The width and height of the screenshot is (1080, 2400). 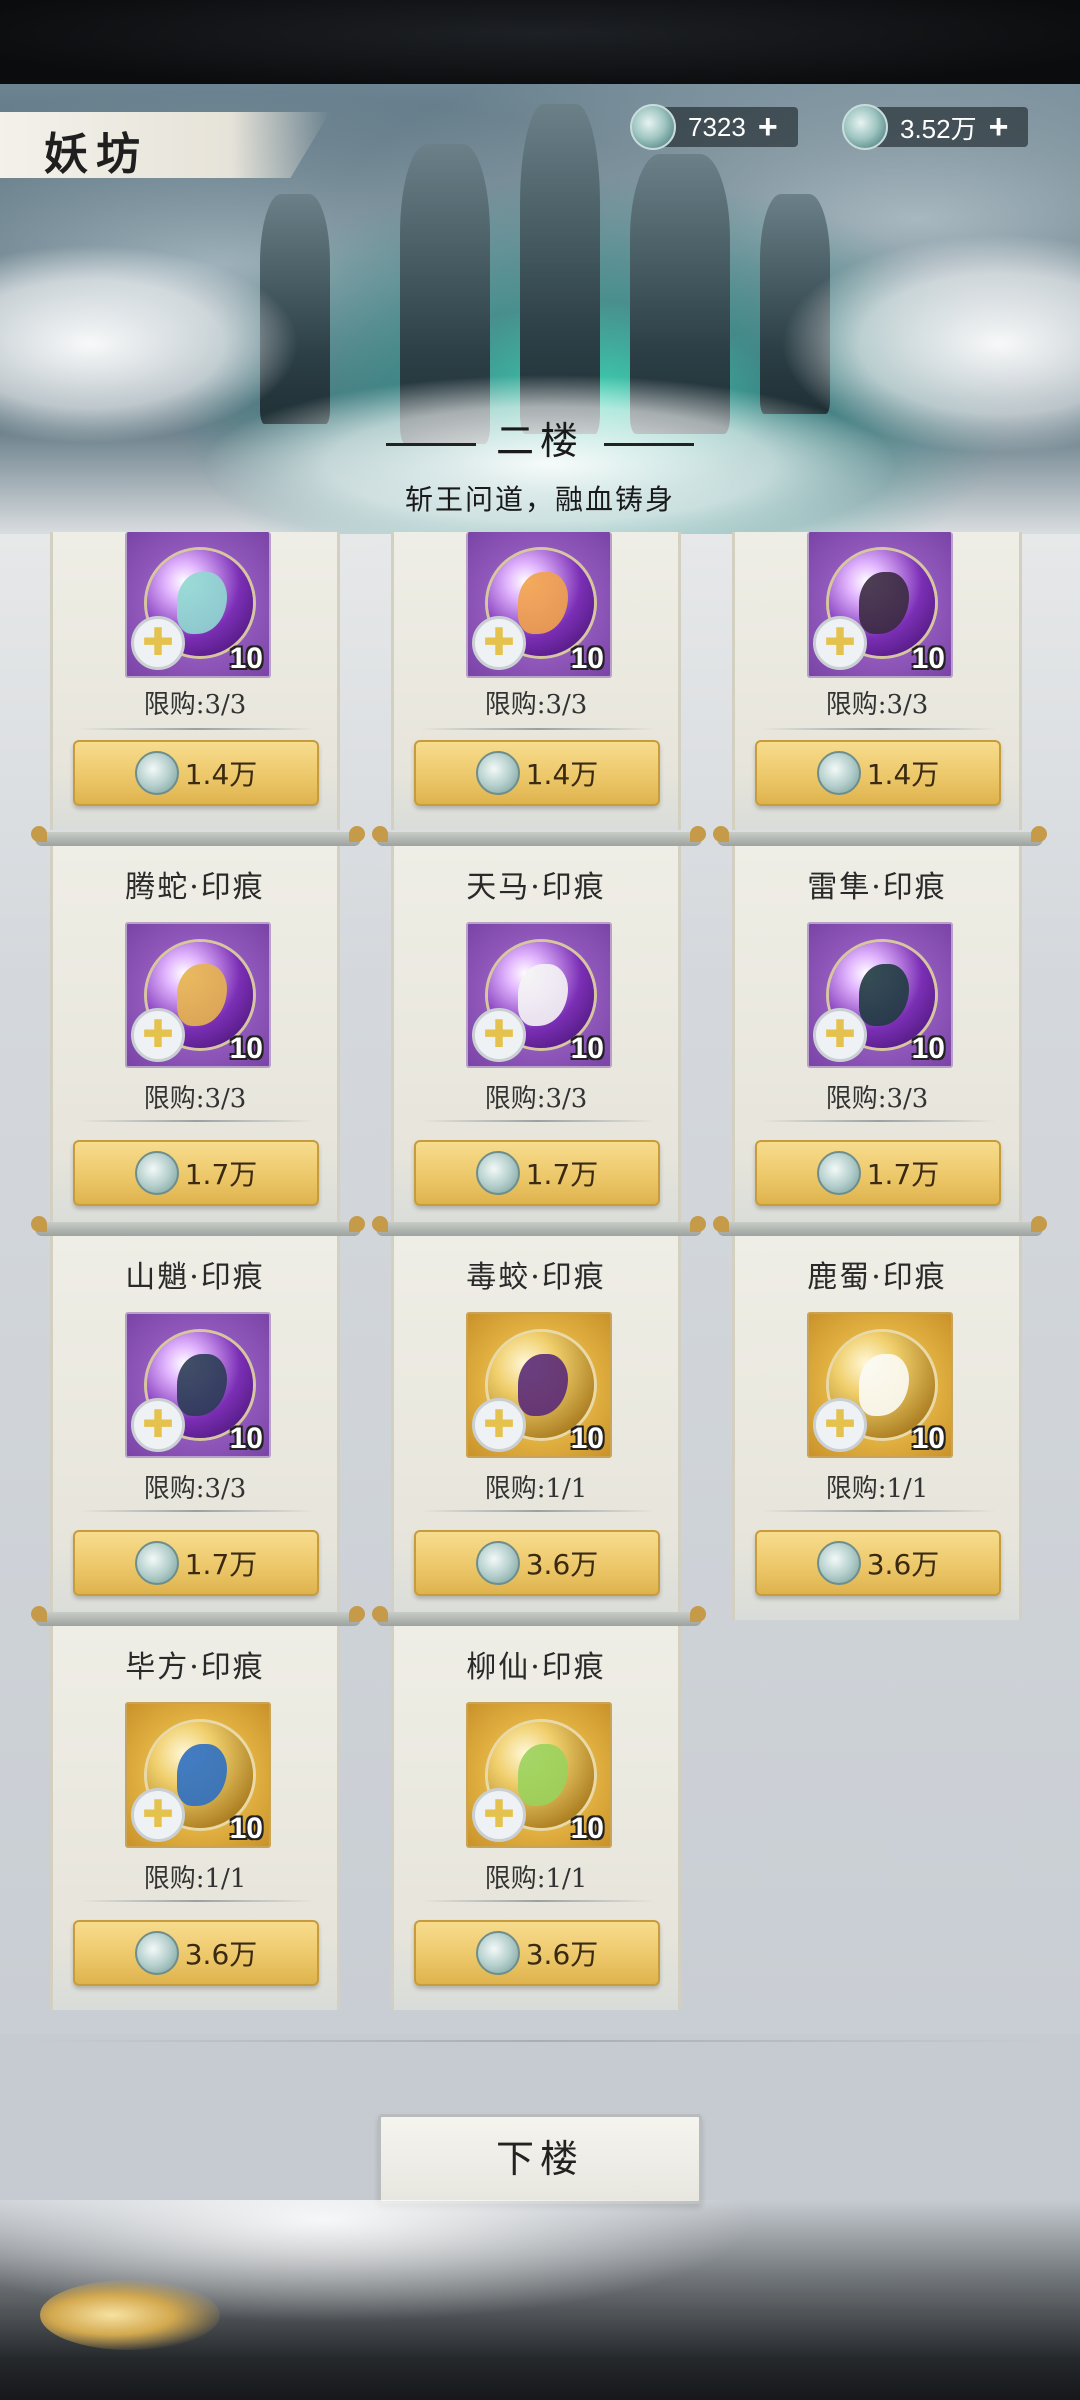 I want to click on shop-item-card: 毕方·印痕 ✚ 10 限购:1/1 3.6万, so click(x=198, y=1808).